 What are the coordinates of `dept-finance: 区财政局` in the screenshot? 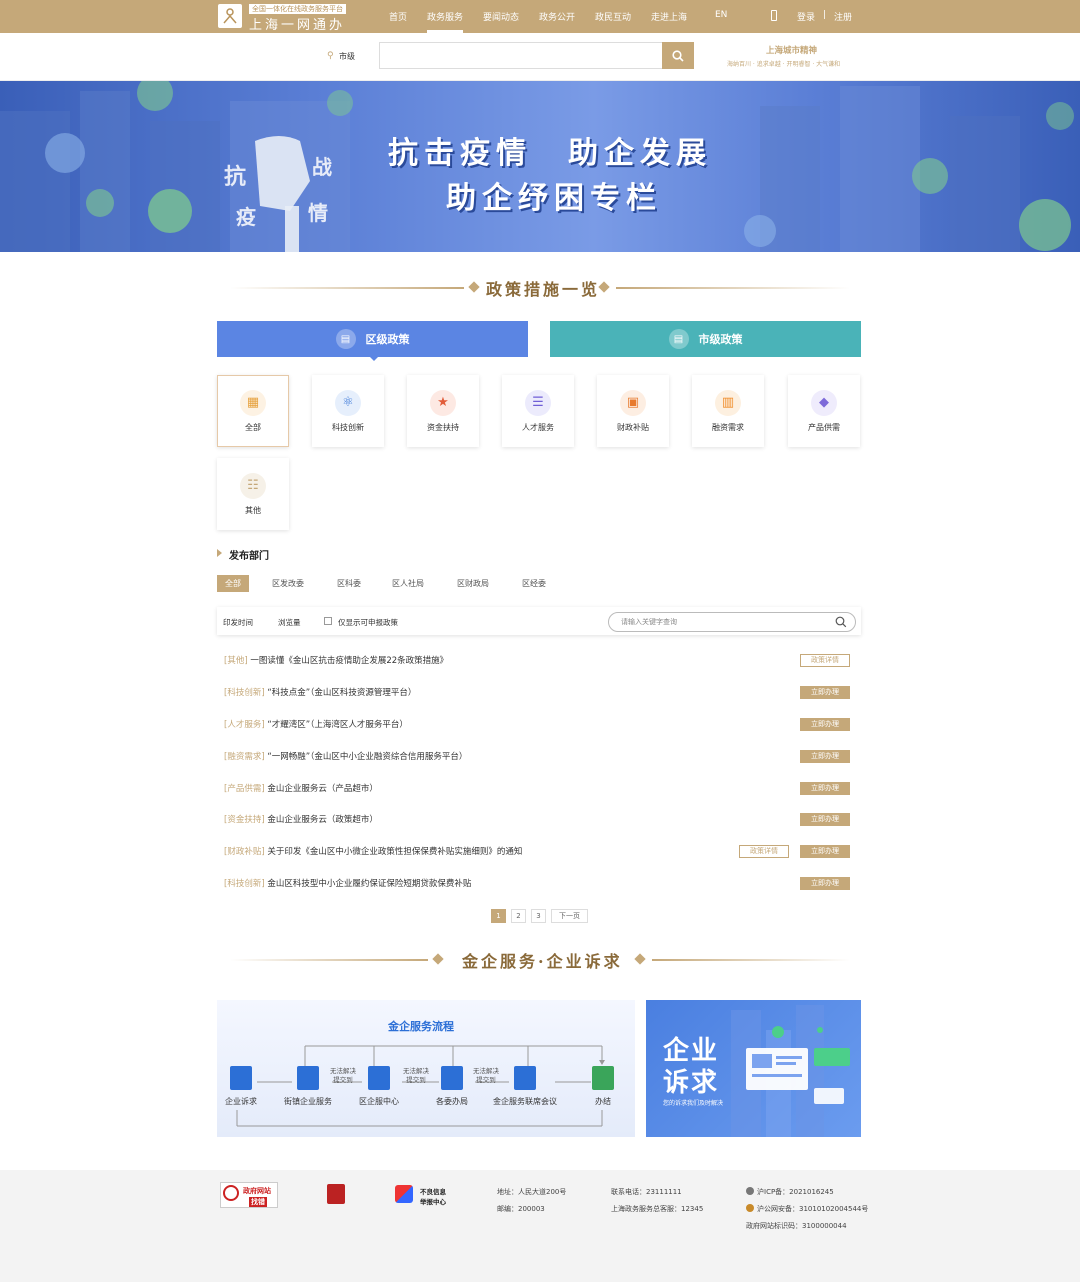 It's located at (473, 583).